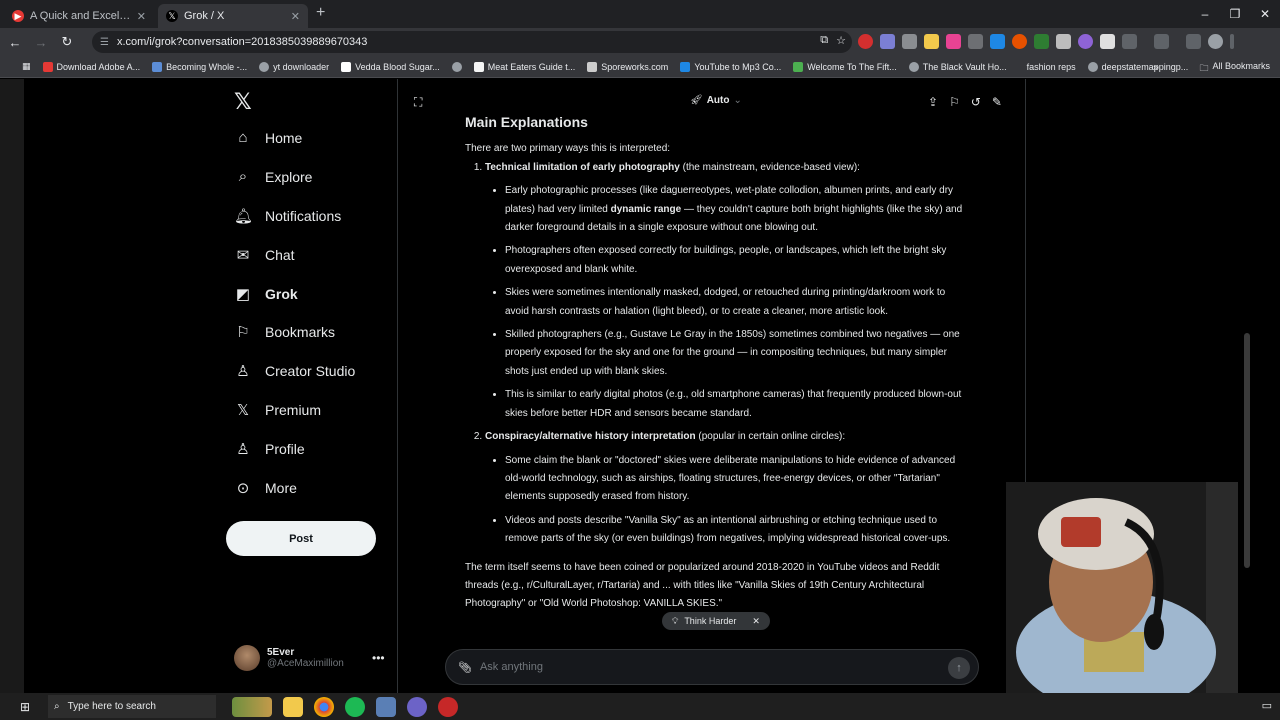  Describe the element at coordinates (233, 16) in the screenshot. I see `browser-tab-grok: 𝕏 Grok / X ✕` at that location.